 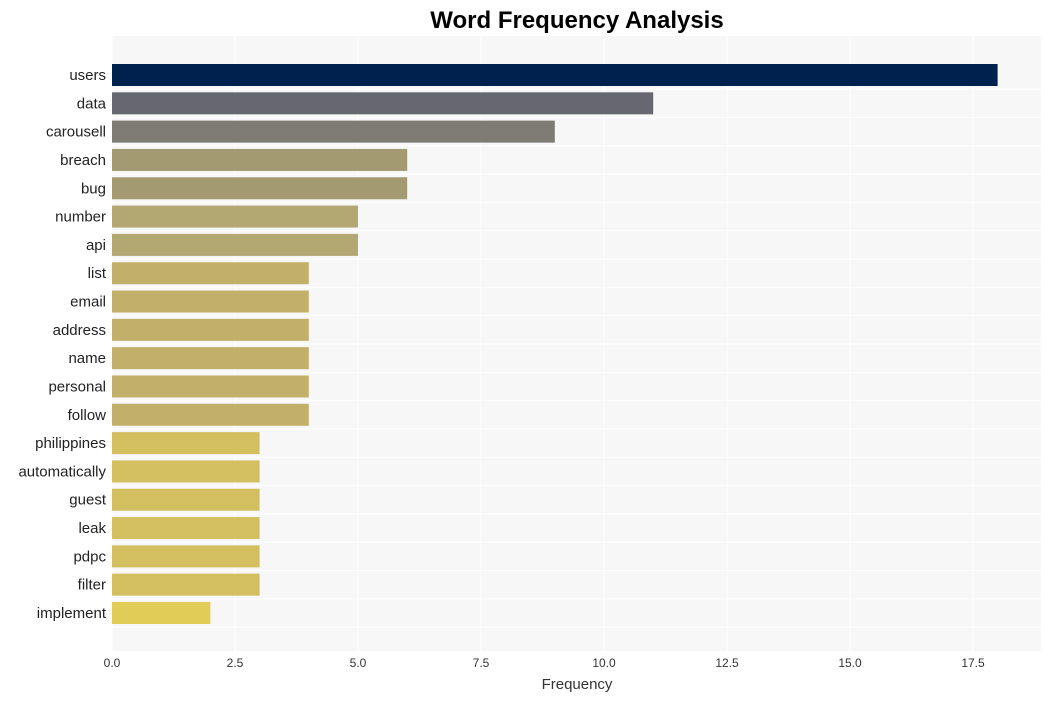 What do you see at coordinates (210, 386) in the screenshot?
I see `bar-personal` at bounding box center [210, 386].